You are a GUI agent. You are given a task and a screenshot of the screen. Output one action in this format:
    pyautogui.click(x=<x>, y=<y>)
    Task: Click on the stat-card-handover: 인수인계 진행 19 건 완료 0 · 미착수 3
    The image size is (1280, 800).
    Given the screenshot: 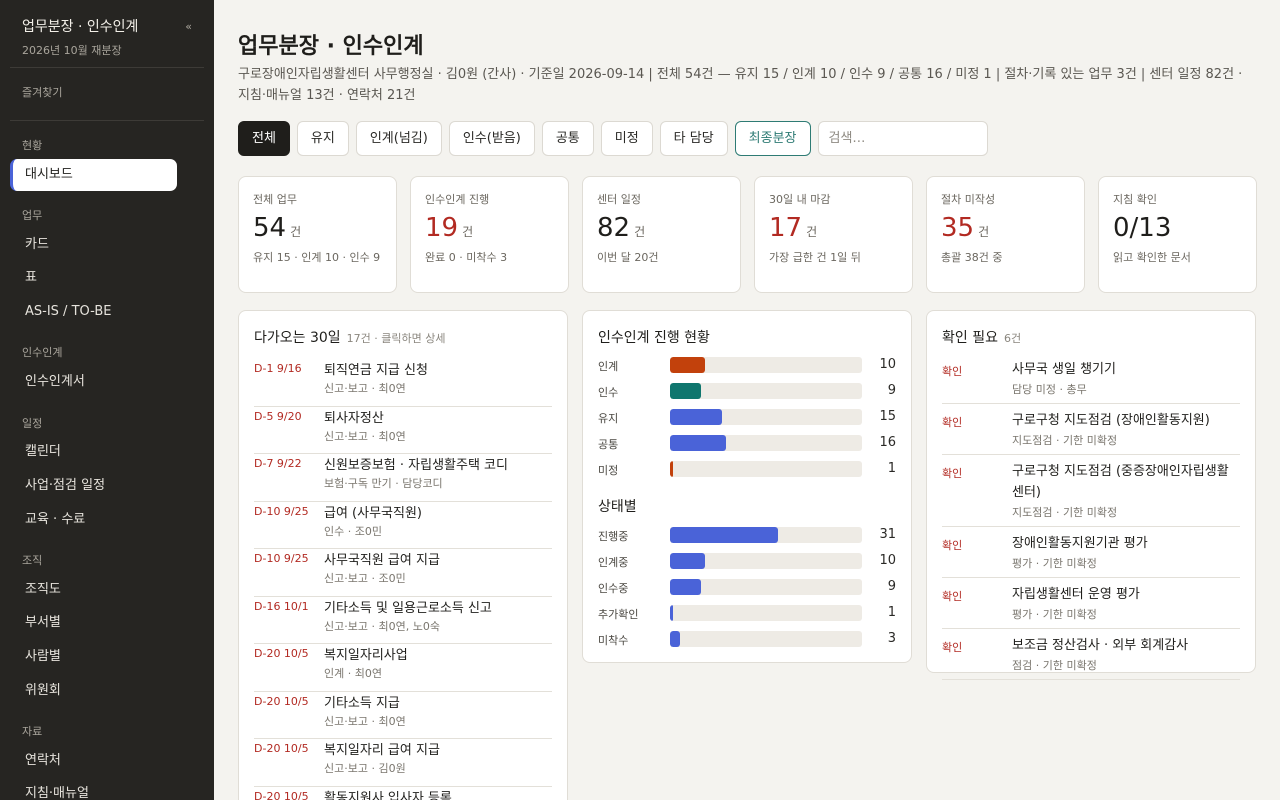 What is the action you would take?
    pyautogui.click(x=489, y=234)
    